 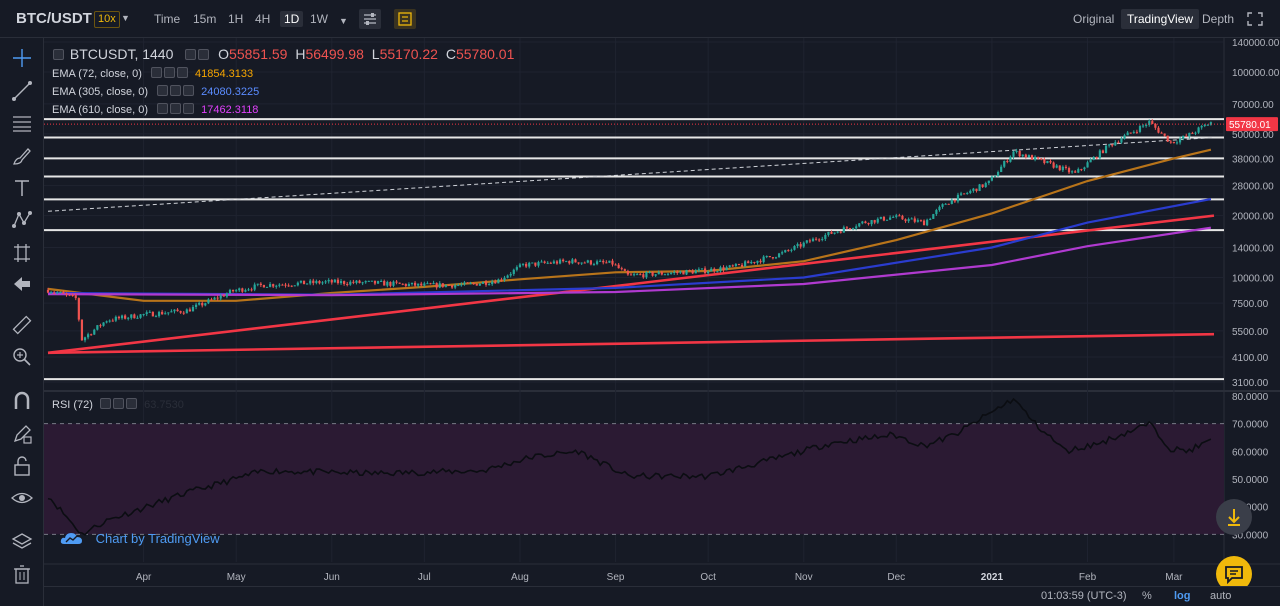 What do you see at coordinates (343, 21) in the screenshot?
I see `timeframe-more-chevron-icon: ▼` at bounding box center [343, 21].